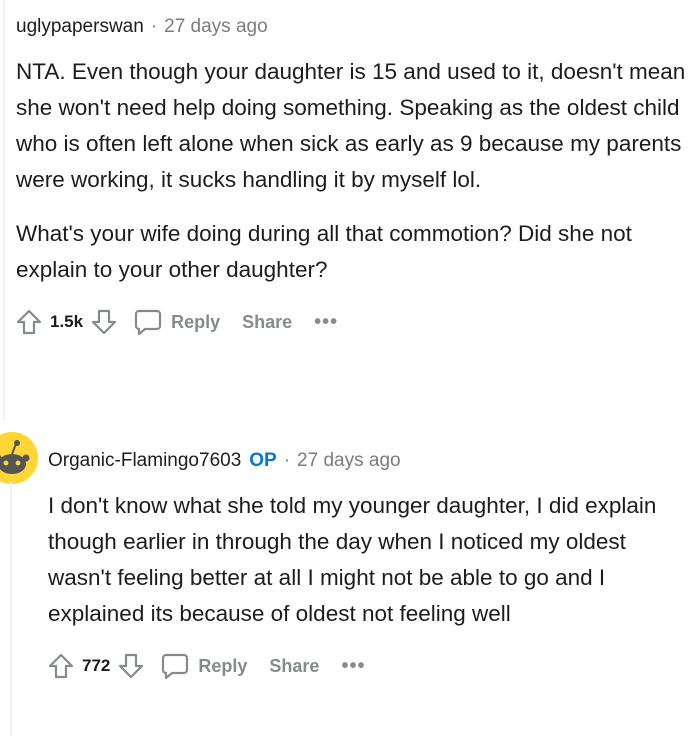 This screenshot has height=736, width=700. Describe the element at coordinates (263, 460) in the screenshot. I see `op-badge: OP` at that location.